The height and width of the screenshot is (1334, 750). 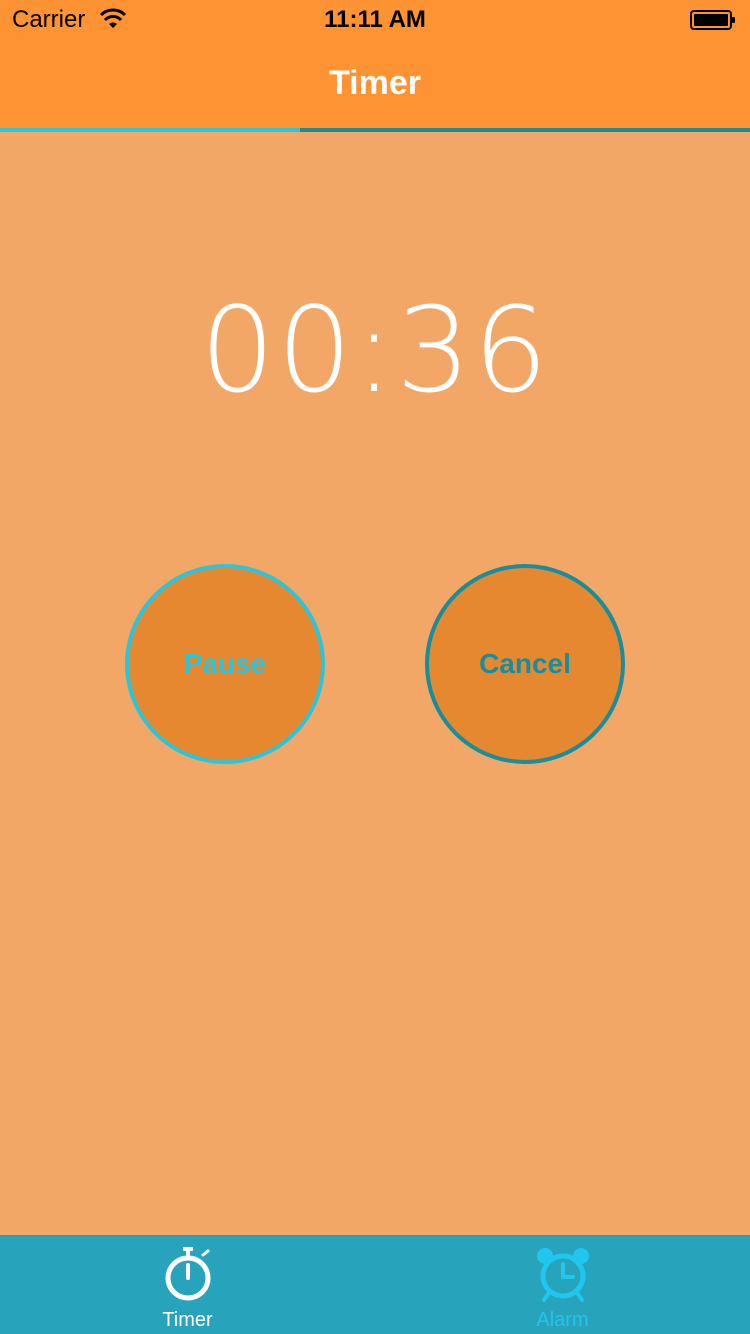 I want to click on tab-timer: Timer, so click(x=187, y=1284).